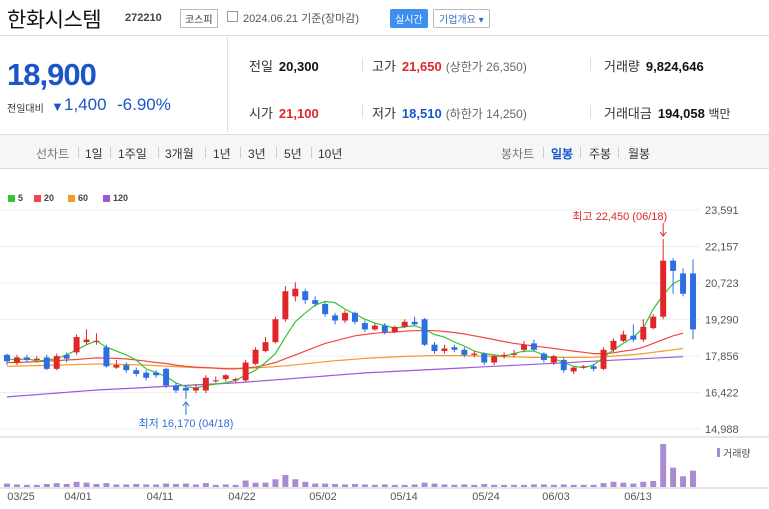 This screenshot has height=509, width=769. What do you see at coordinates (667, 113) in the screenshot?
I see `stat-amount: 거래대금 194,058 백만` at bounding box center [667, 113].